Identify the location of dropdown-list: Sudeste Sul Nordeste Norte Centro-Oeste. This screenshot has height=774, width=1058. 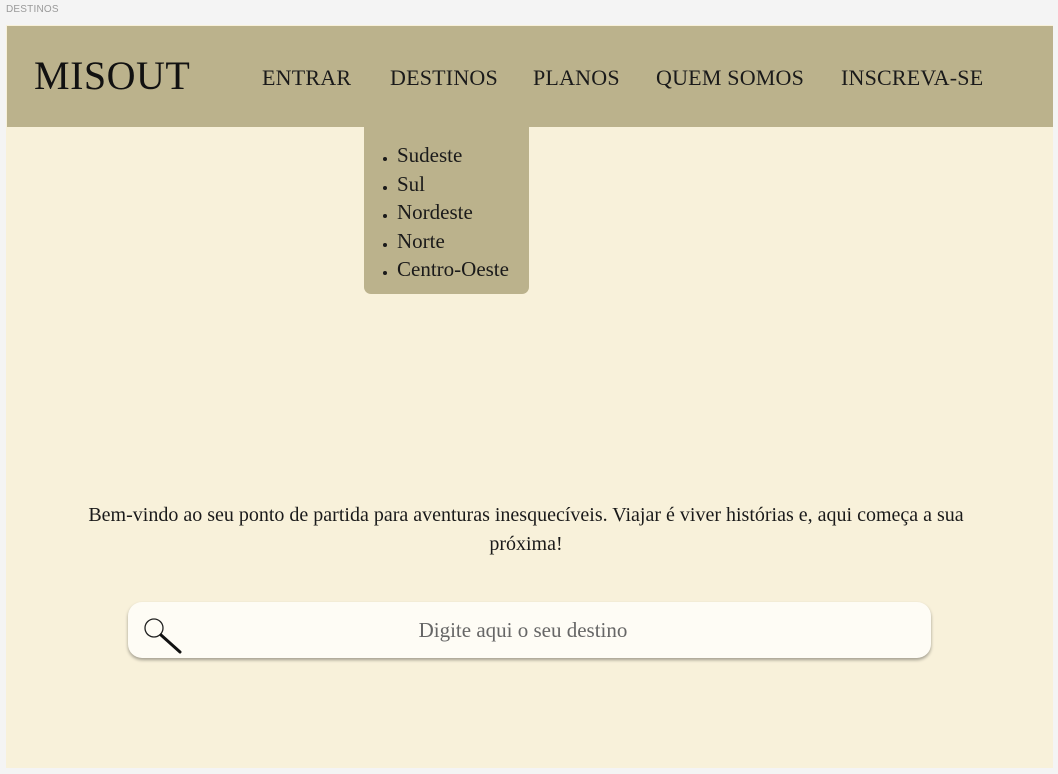
(446, 205).